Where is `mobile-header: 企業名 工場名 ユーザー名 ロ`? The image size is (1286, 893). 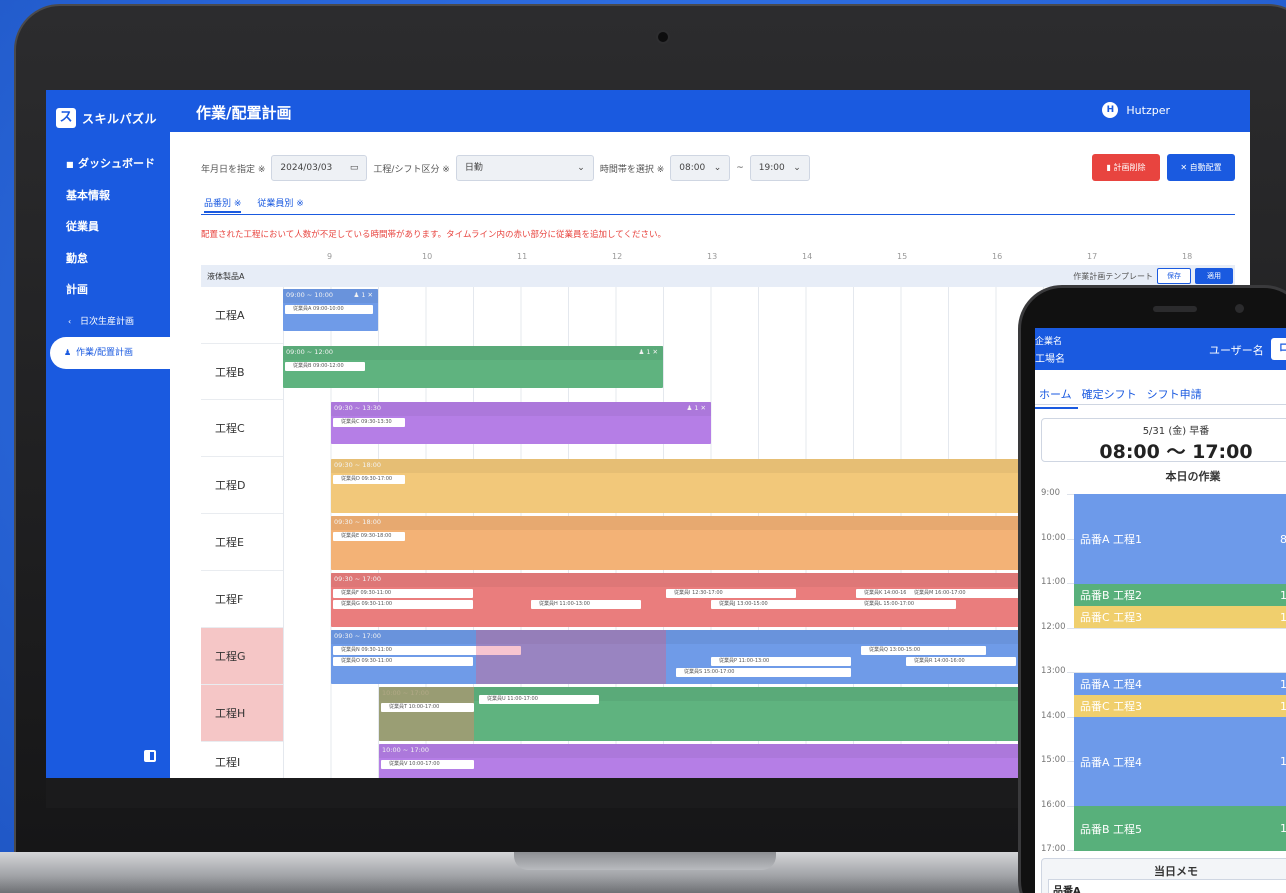 mobile-header: 企業名 工場名 ユーザー名 ロ is located at coordinates (1160, 349).